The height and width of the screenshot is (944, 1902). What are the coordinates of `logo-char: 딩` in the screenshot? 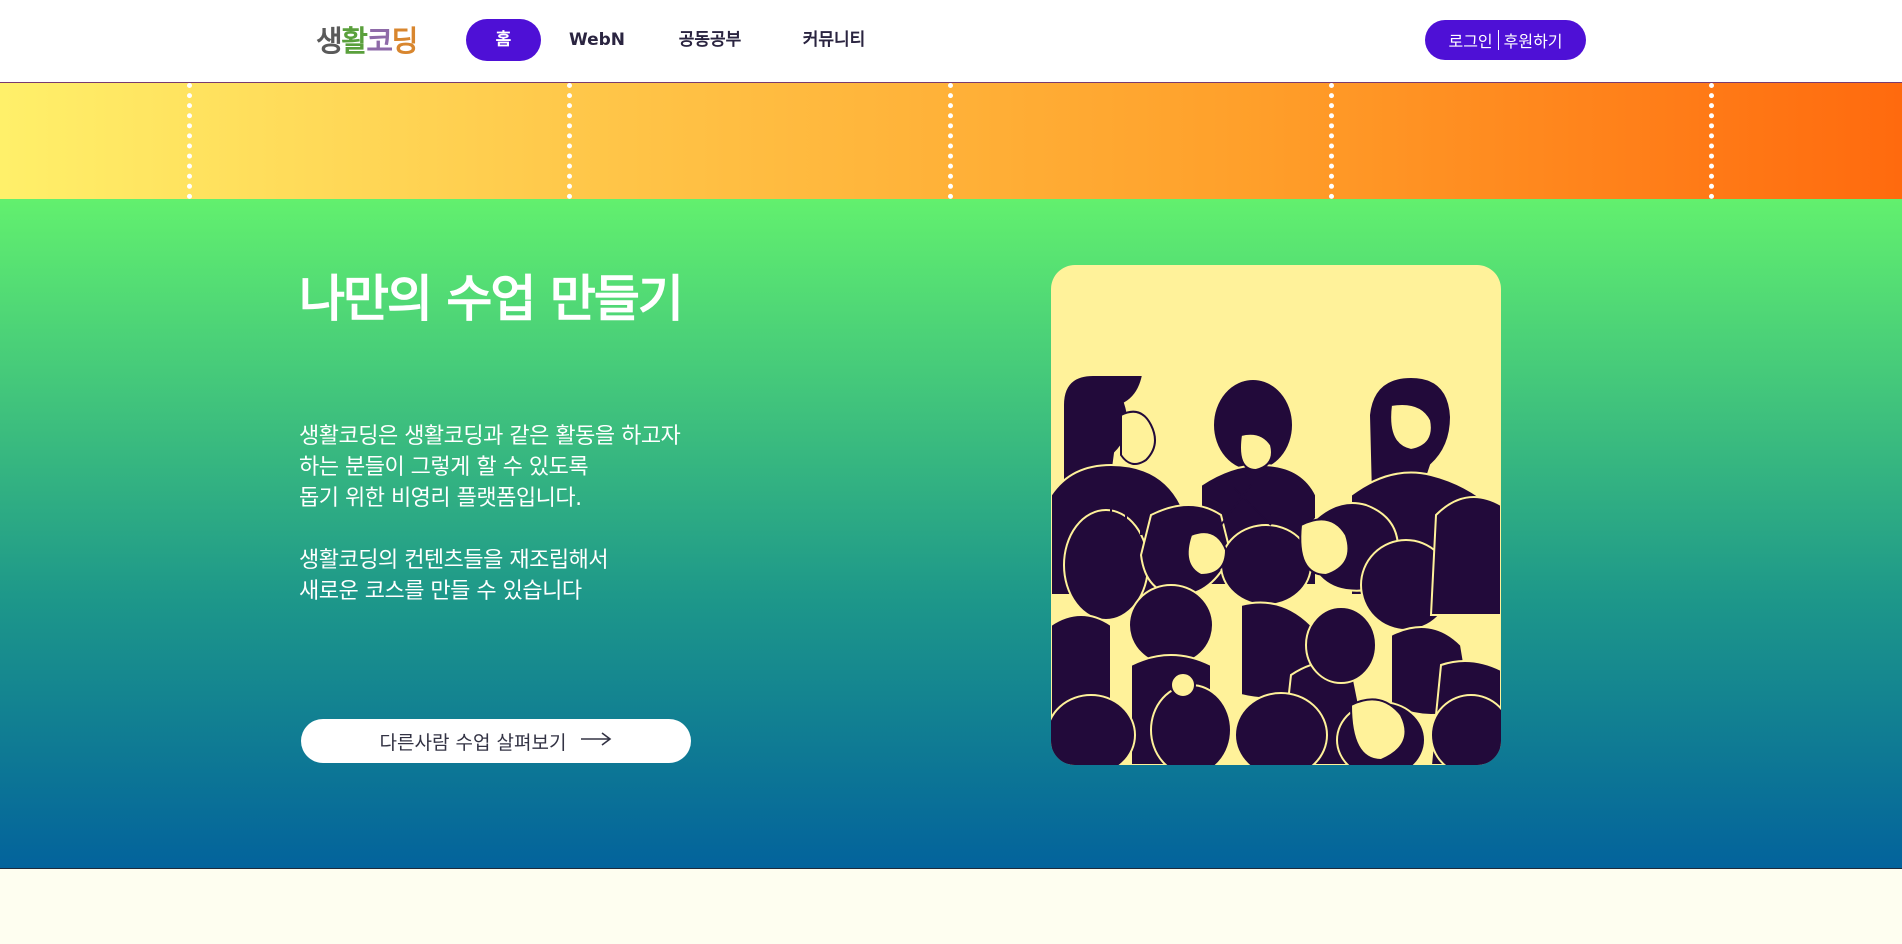 It's located at (405, 41).